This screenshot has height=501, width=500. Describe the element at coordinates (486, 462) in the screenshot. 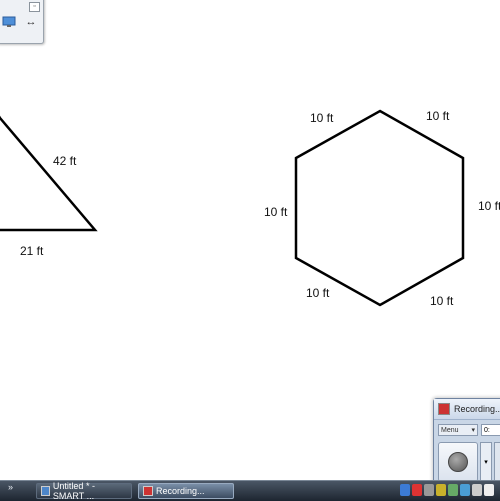

I see `record-options-button: ▾` at that location.